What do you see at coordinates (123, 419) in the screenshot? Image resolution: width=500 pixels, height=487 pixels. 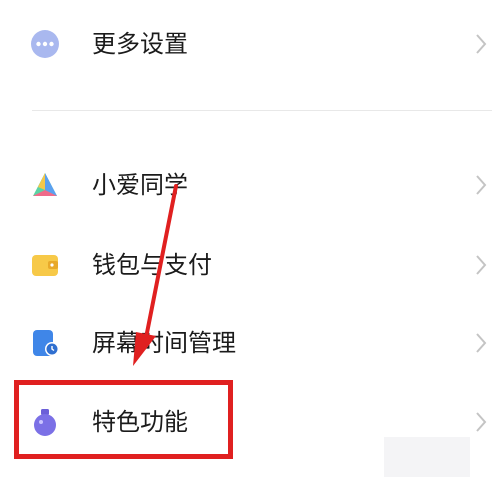 I see `highlight-box` at bounding box center [123, 419].